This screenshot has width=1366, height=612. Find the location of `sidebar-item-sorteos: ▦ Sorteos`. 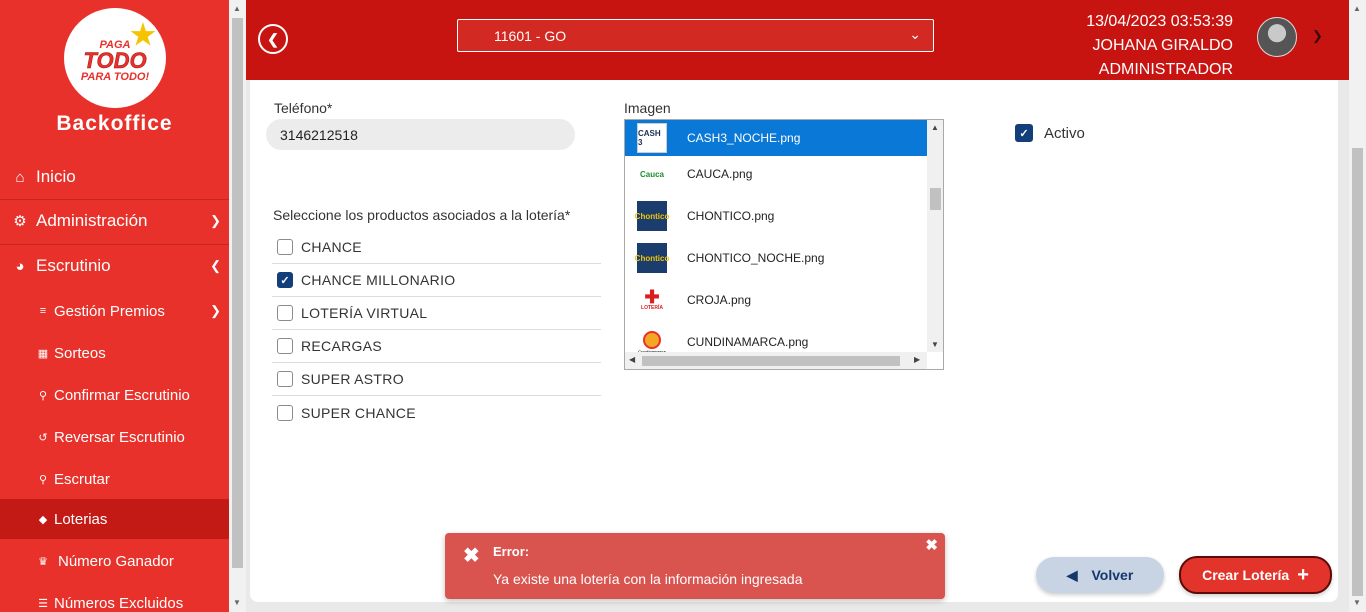

sidebar-item-sorteos: ▦ Sorteos is located at coordinates (114, 353).